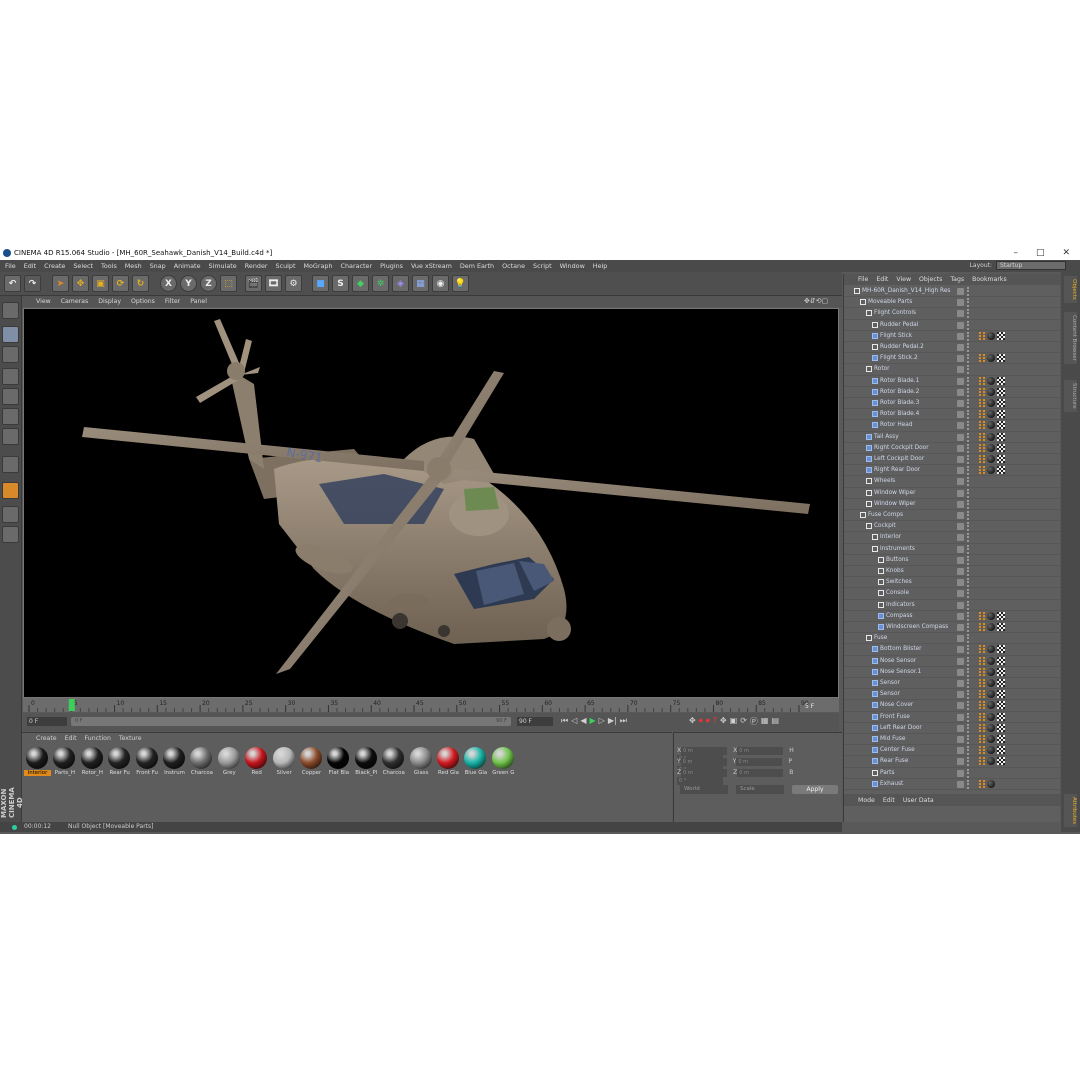  I want to click on object-tree-row: Nose Sensor, so click(952, 661).